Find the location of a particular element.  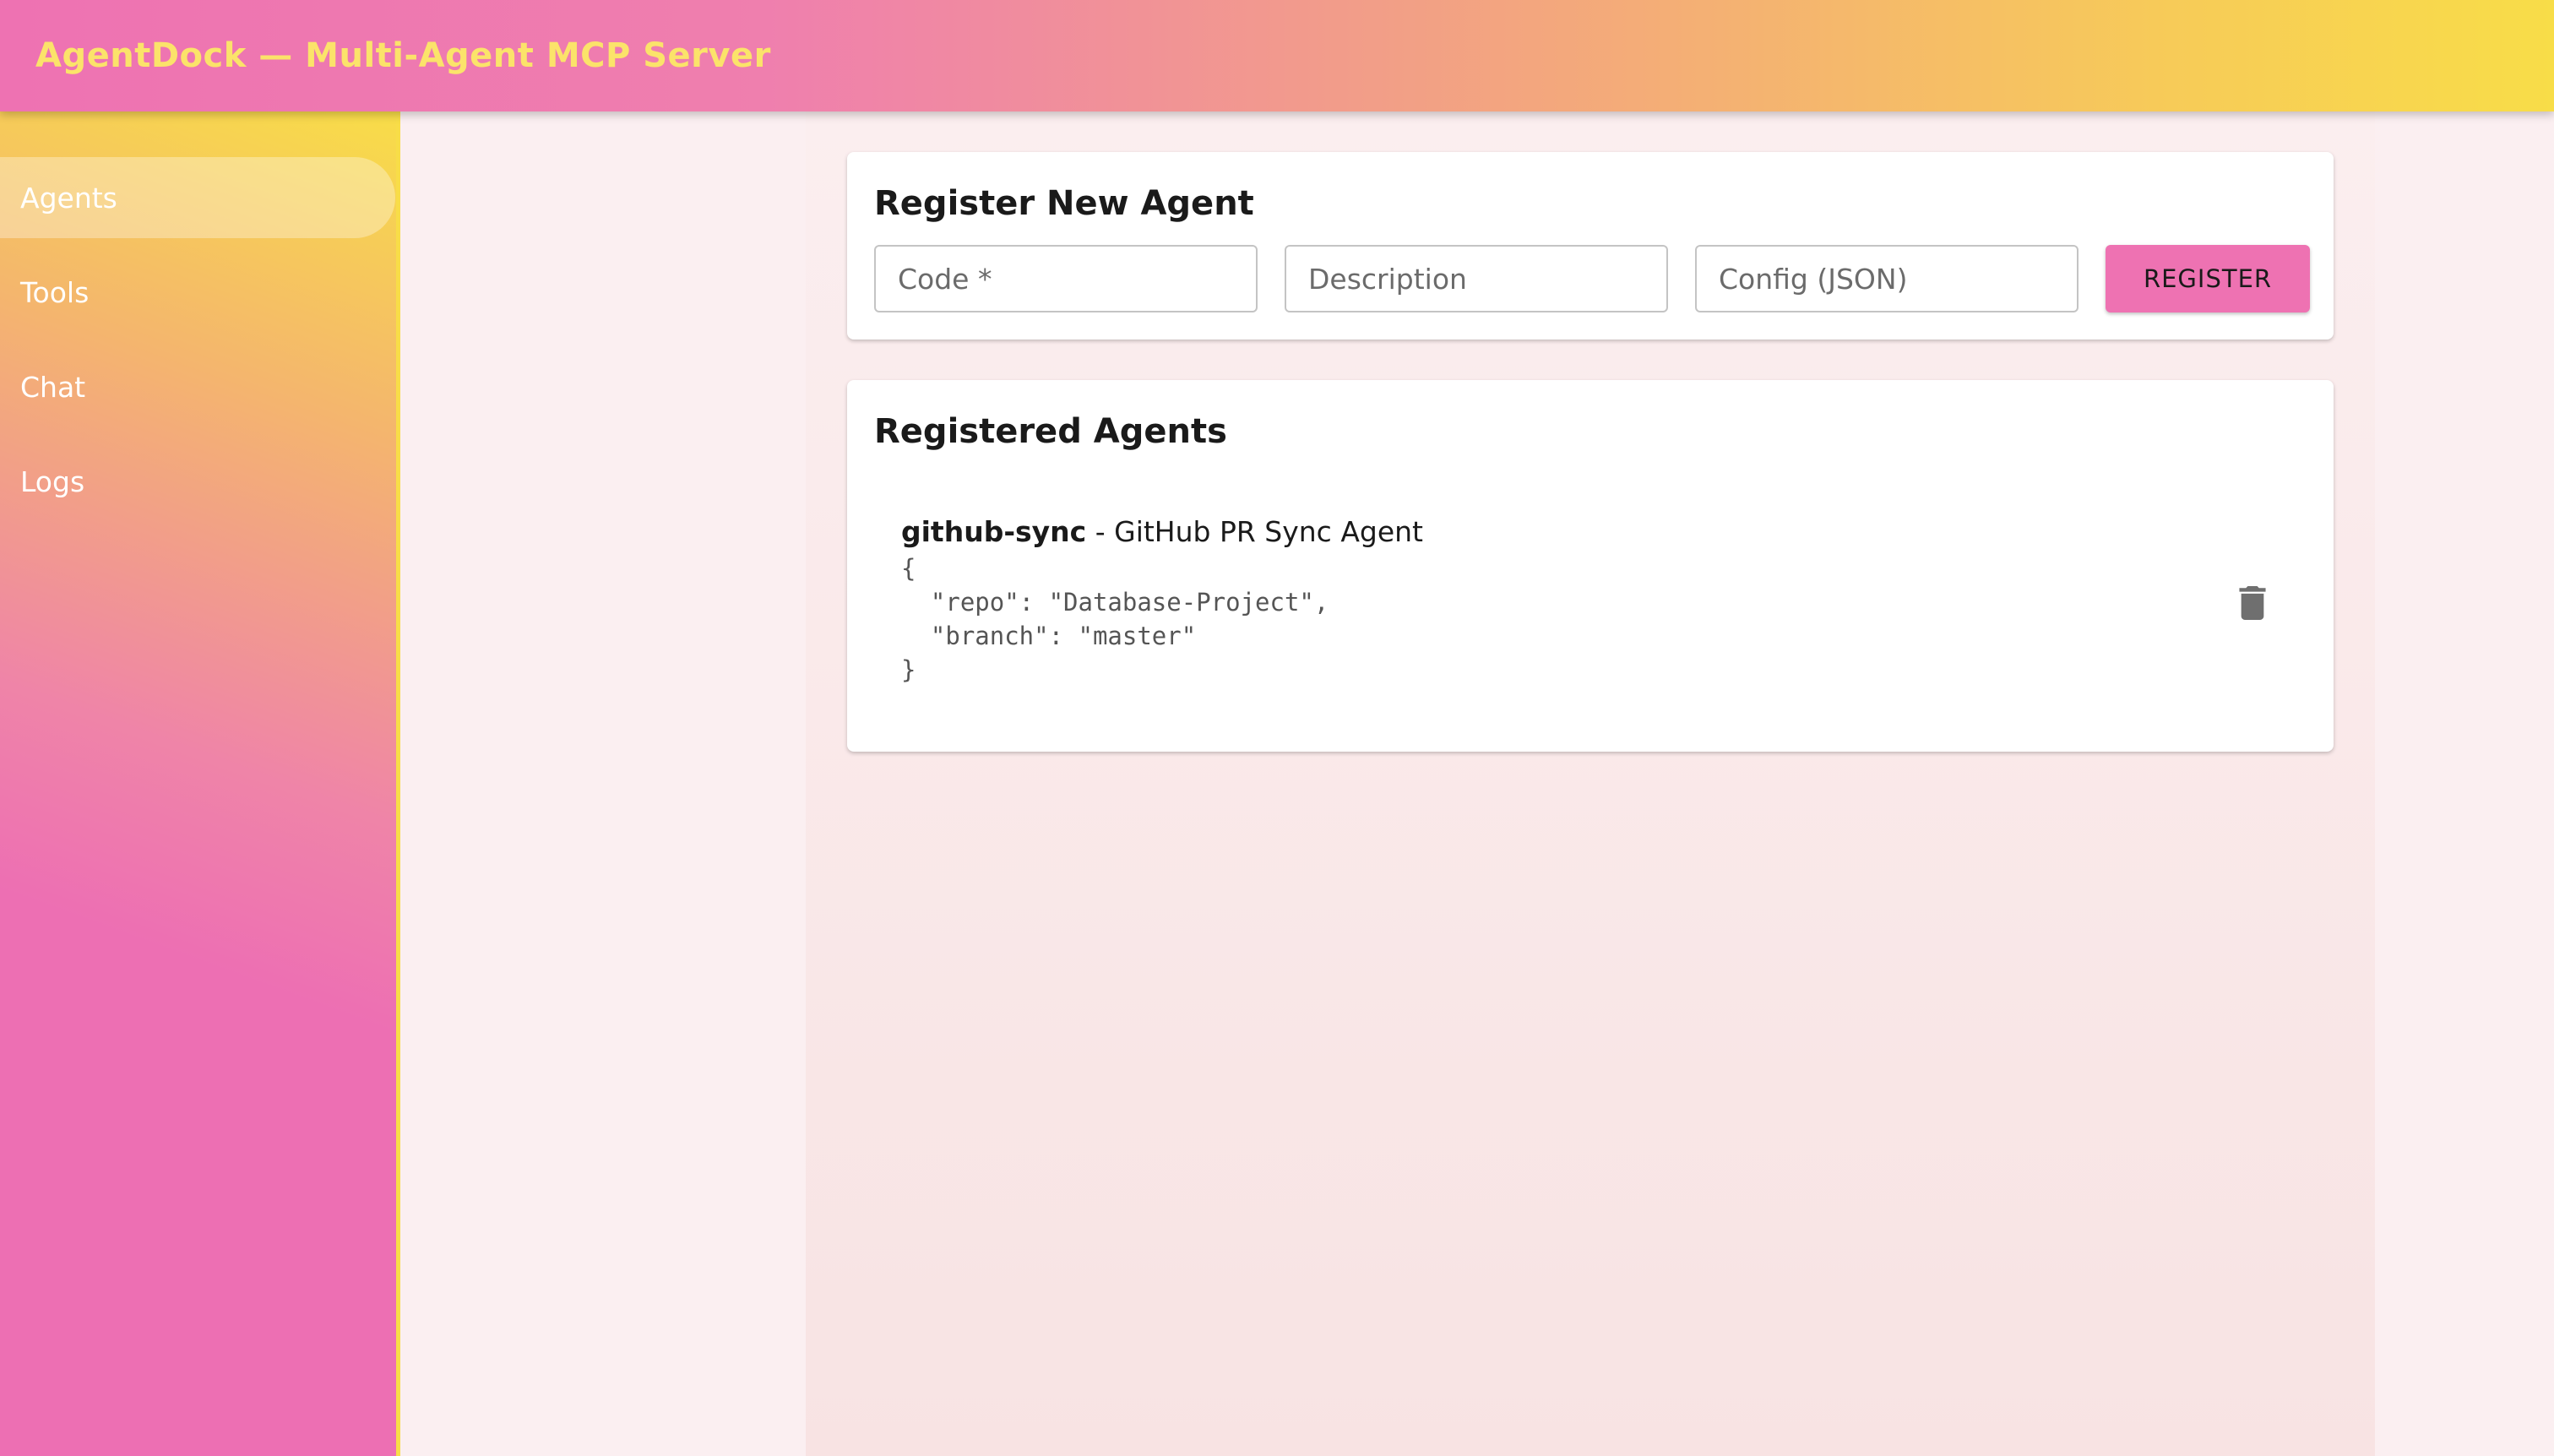

register-agent-card: Register New Agent REGISTER is located at coordinates (1590, 246).